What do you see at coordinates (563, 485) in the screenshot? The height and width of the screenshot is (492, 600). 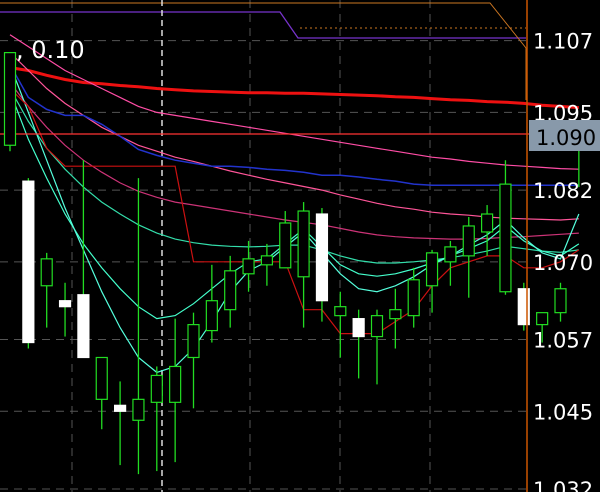 I see `price-tick-label: 1.032` at bounding box center [563, 485].